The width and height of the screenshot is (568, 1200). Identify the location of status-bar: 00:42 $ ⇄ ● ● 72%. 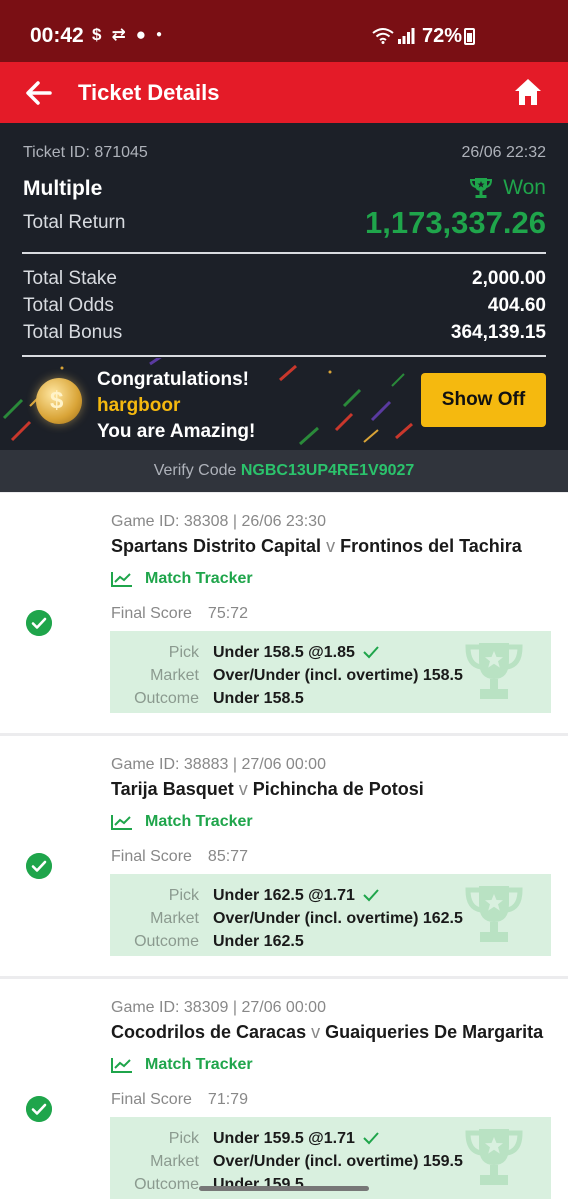
(284, 31).